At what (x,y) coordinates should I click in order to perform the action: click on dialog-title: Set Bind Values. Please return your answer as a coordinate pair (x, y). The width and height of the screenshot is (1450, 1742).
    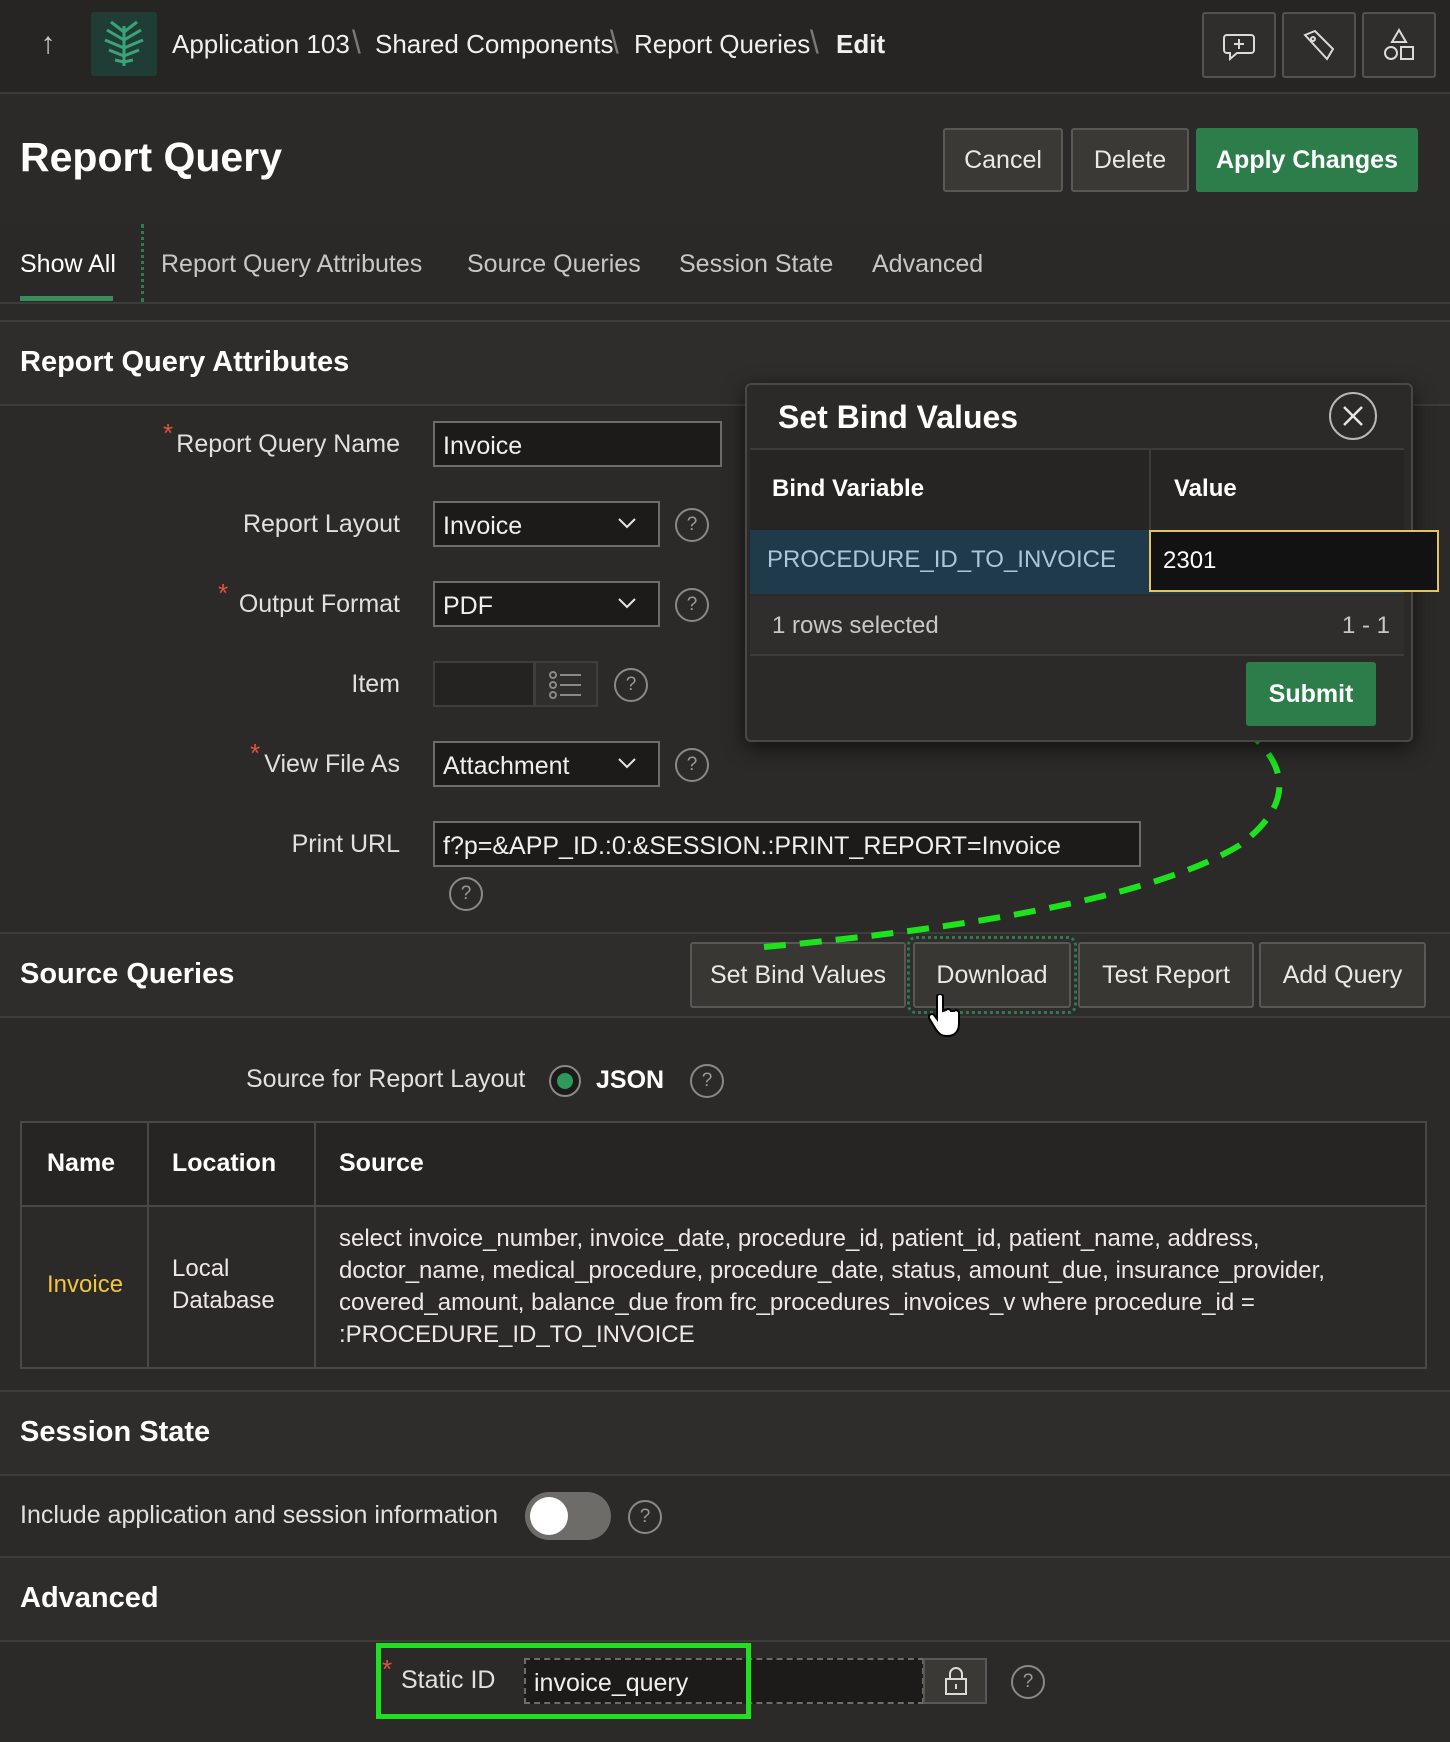
    Looking at the image, I should click on (898, 417).